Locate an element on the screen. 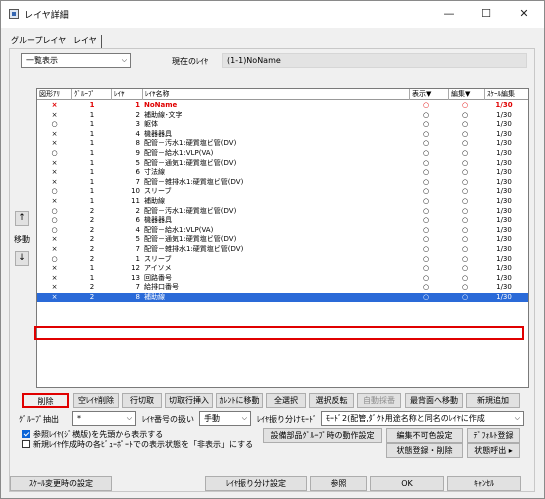 This screenshot has width=545, height=499. layer-split-mode-select: ﾓｰﾄﾞ2(配管,ﾀﾞｸﾄ用途名称と同名のﾚｲﾔに作成 ⌵ is located at coordinates (422, 418).